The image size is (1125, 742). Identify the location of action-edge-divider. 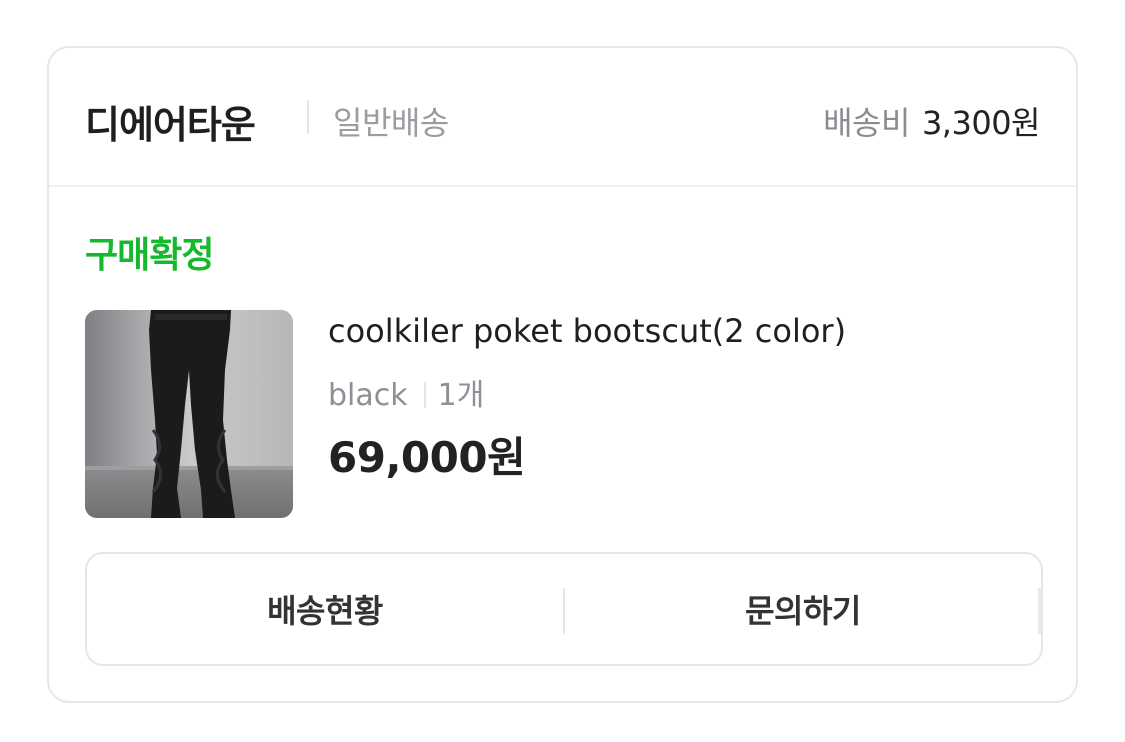
(1039, 611).